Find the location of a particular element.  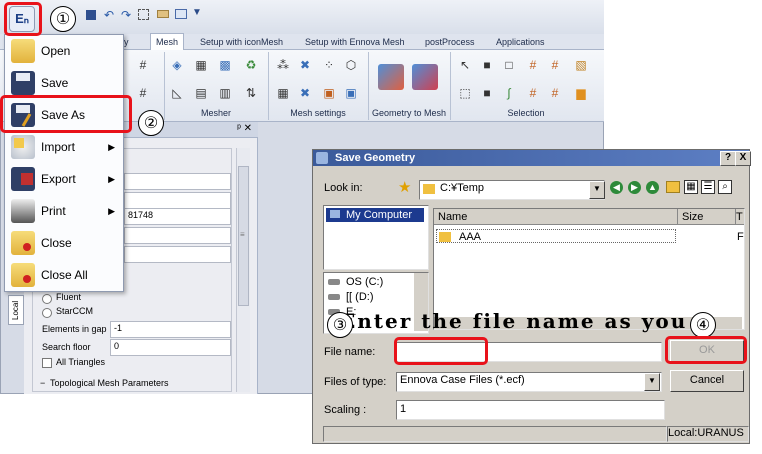

look-in-combo: C:¥Temp is located at coordinates (512, 190).